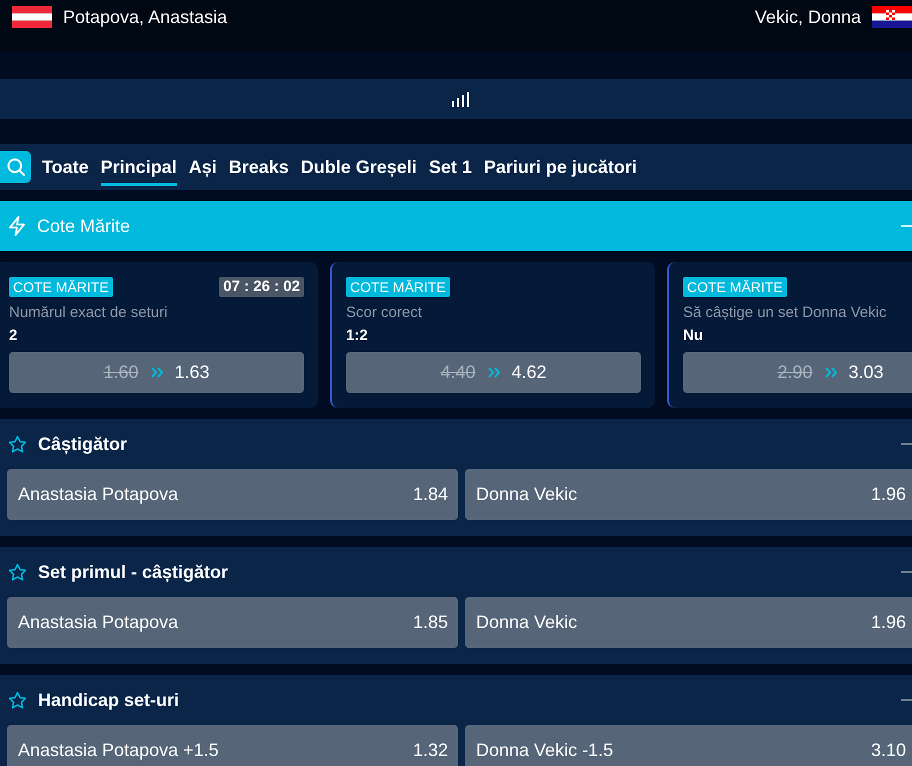 The image size is (912, 766). What do you see at coordinates (84, 226) in the screenshot?
I see `section-title: Cote Mărite` at bounding box center [84, 226].